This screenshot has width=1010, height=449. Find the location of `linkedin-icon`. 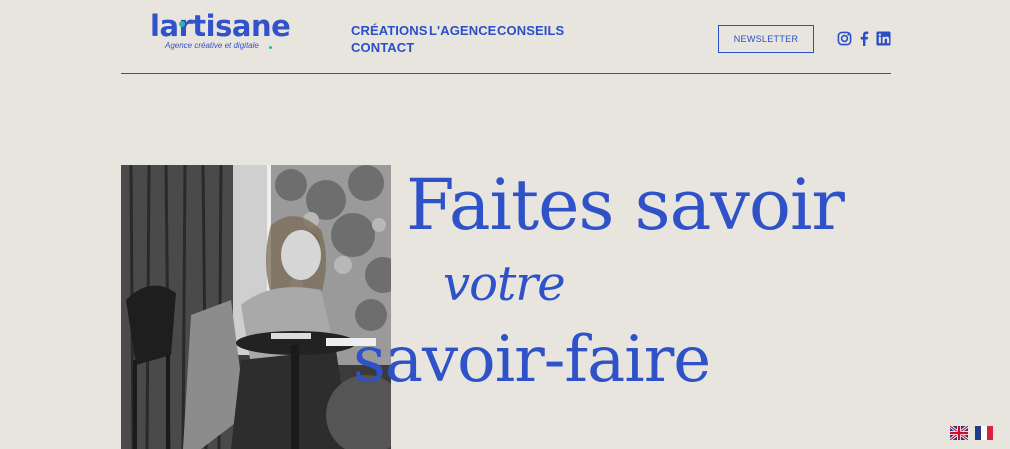

linkedin-icon is located at coordinates (883, 38).